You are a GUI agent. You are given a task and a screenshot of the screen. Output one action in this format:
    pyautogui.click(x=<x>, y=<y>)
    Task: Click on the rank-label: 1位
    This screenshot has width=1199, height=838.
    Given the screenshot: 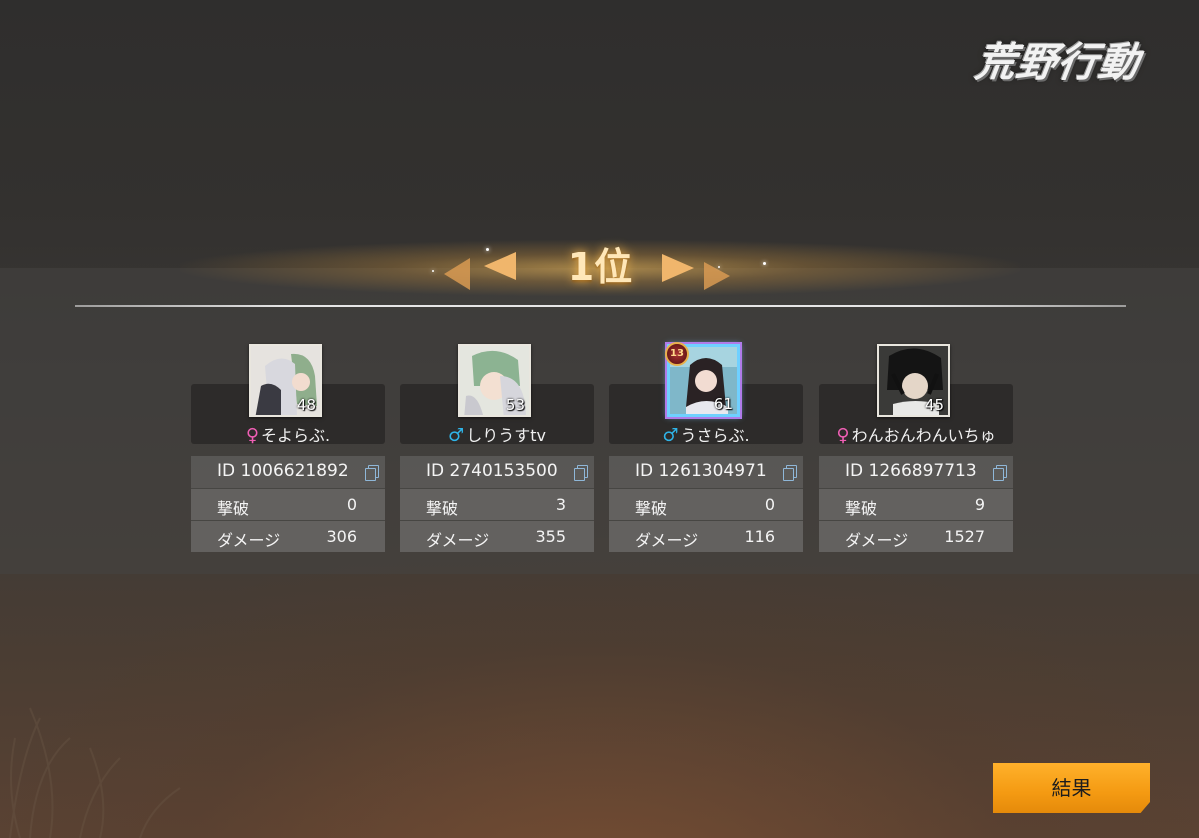 What is the action you would take?
    pyautogui.click(x=600, y=267)
    